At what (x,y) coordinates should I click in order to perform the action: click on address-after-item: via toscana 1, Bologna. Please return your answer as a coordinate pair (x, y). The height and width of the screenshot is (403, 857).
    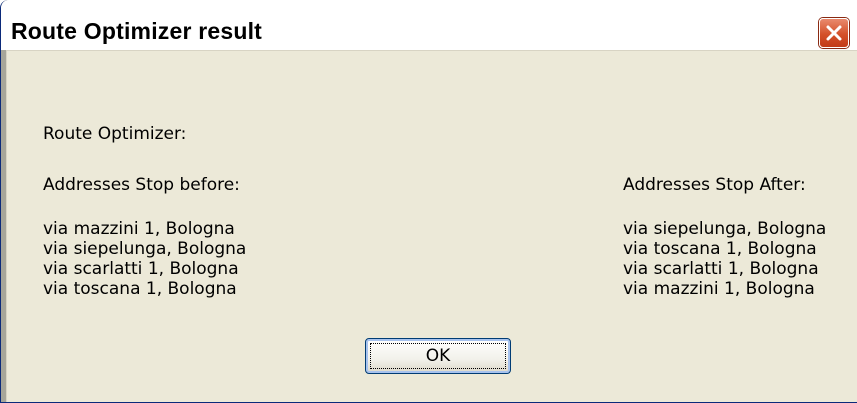
    Looking at the image, I should click on (720, 249).